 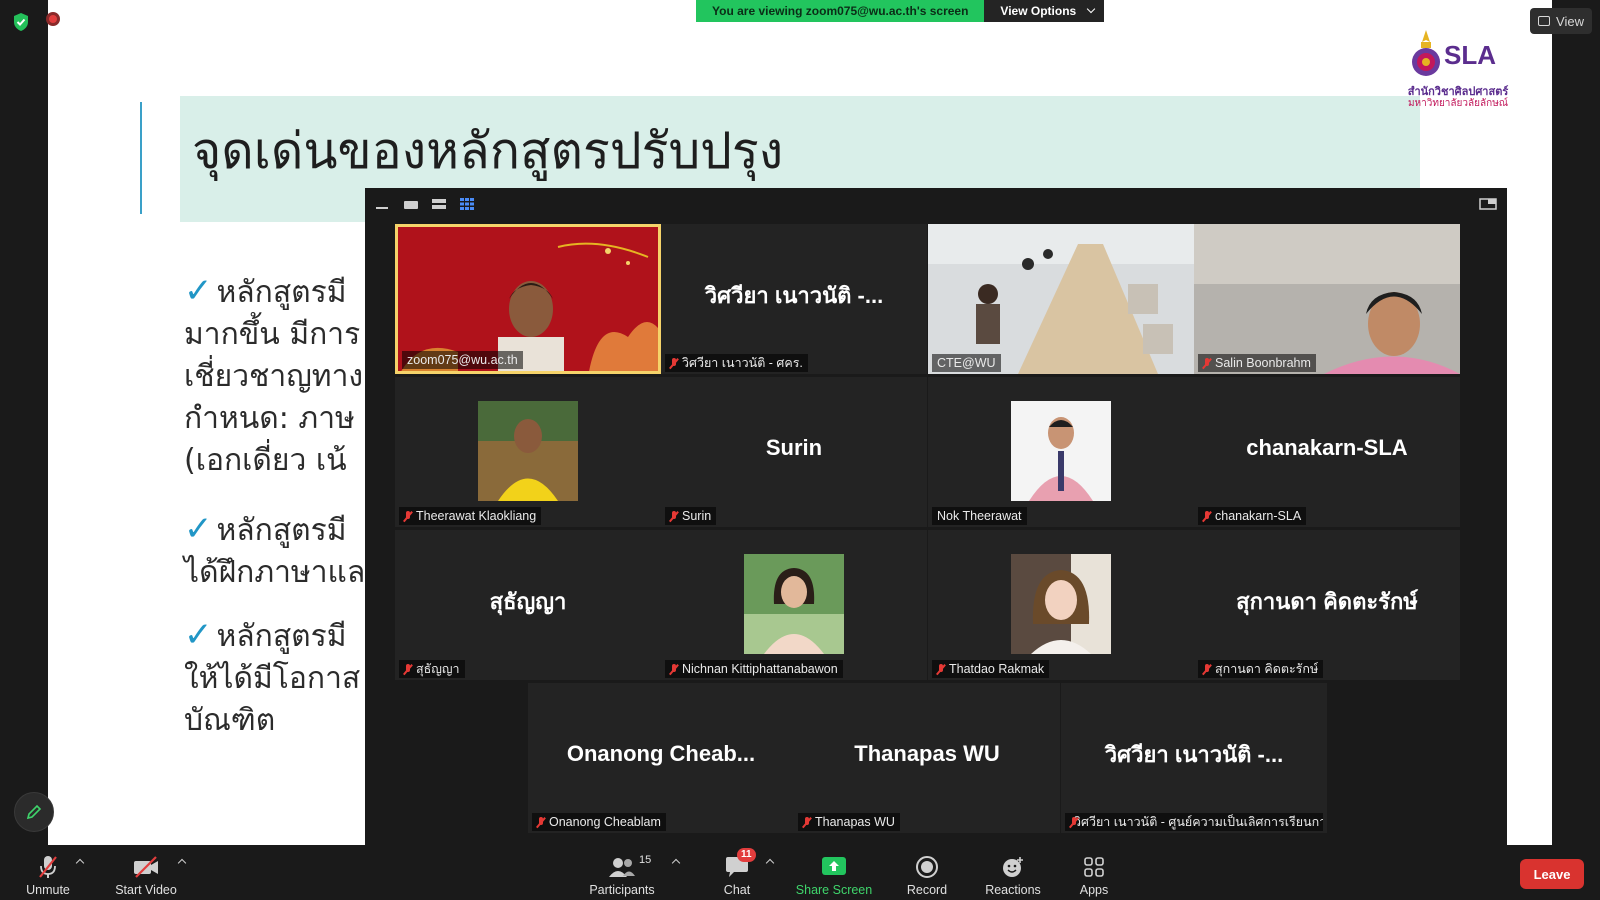 I want to click on video-options-caret-icon, so click(x=182, y=861).